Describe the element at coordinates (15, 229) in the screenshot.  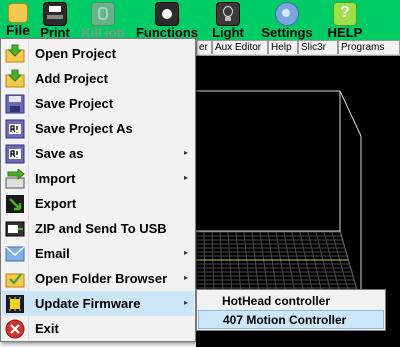
I see `usb-zip-icon` at that location.